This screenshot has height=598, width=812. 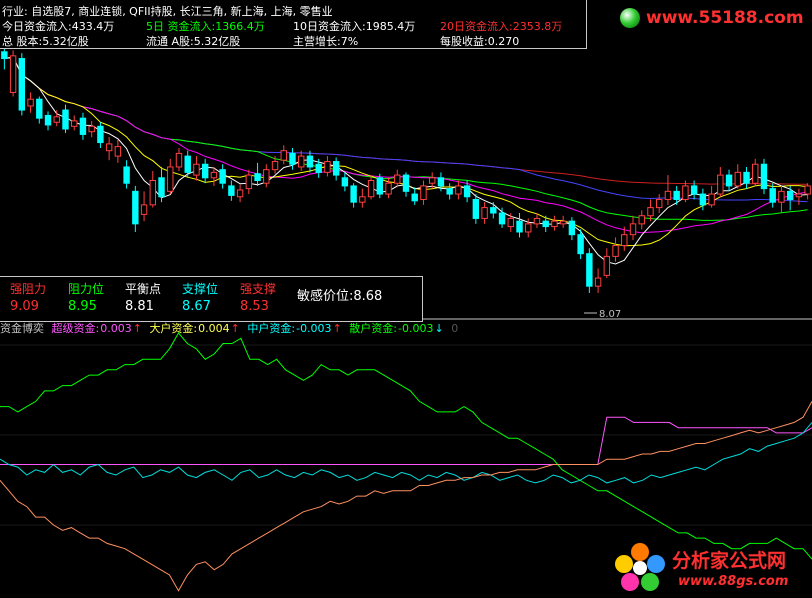 What do you see at coordinates (733, 581) in the screenshot?
I see `watermark-bottom-url: www.88gs.com` at bounding box center [733, 581].